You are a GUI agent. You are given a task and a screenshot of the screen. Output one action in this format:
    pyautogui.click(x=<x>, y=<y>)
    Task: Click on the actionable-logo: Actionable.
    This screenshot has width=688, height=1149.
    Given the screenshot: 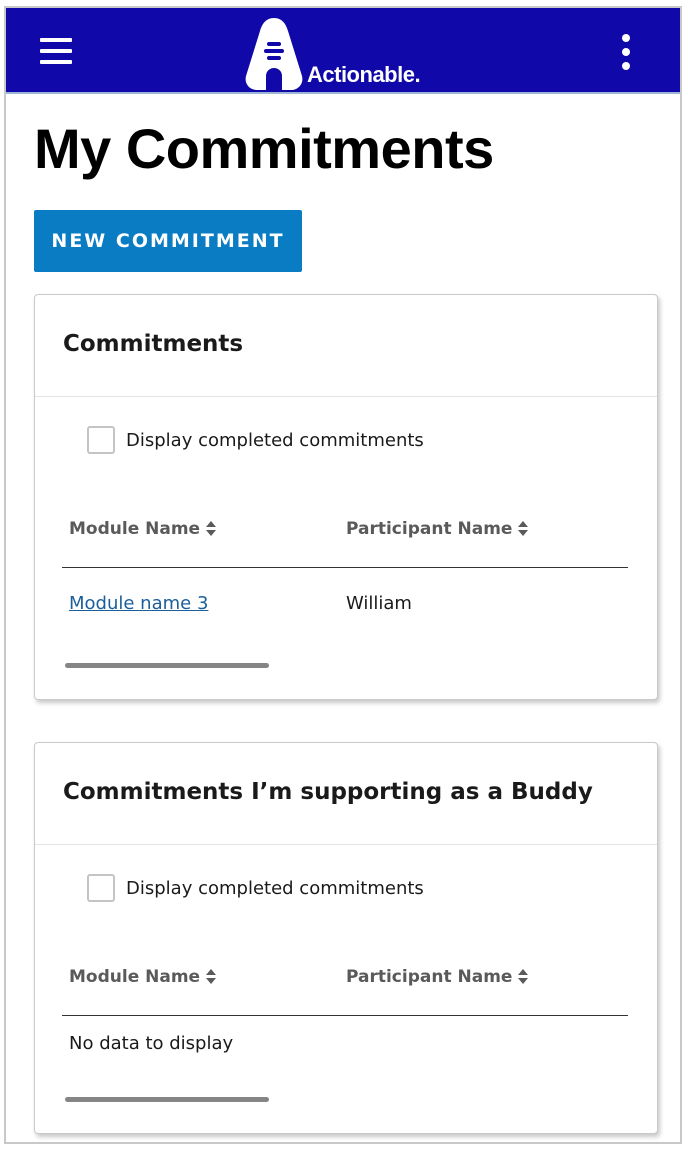 What is the action you would take?
    pyautogui.click(x=344, y=52)
    